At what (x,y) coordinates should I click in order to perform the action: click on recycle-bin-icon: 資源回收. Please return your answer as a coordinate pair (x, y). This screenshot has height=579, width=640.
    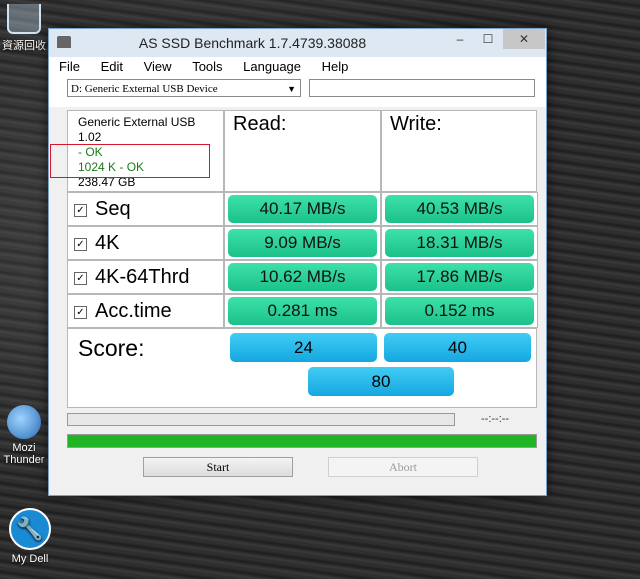
    Looking at the image, I should click on (24, 26).